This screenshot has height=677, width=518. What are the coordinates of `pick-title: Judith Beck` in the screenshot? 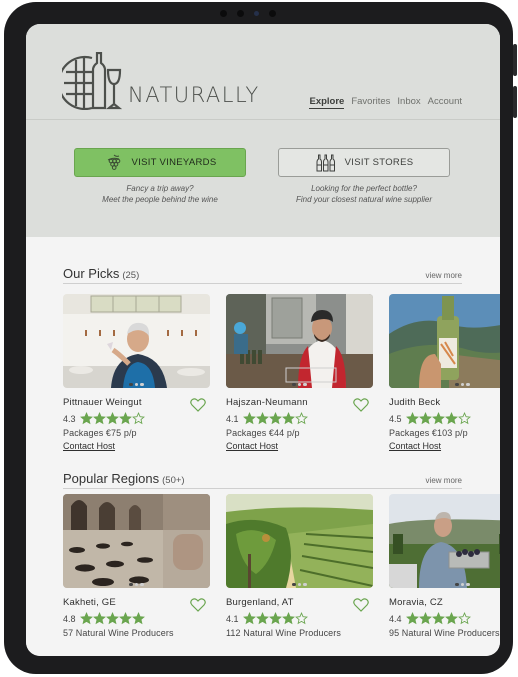 It's located at (444, 402).